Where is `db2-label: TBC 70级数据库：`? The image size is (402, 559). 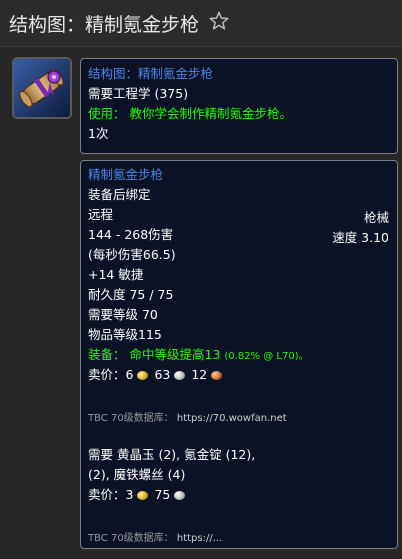
db2-label: TBC 70级数据库： is located at coordinates (131, 538).